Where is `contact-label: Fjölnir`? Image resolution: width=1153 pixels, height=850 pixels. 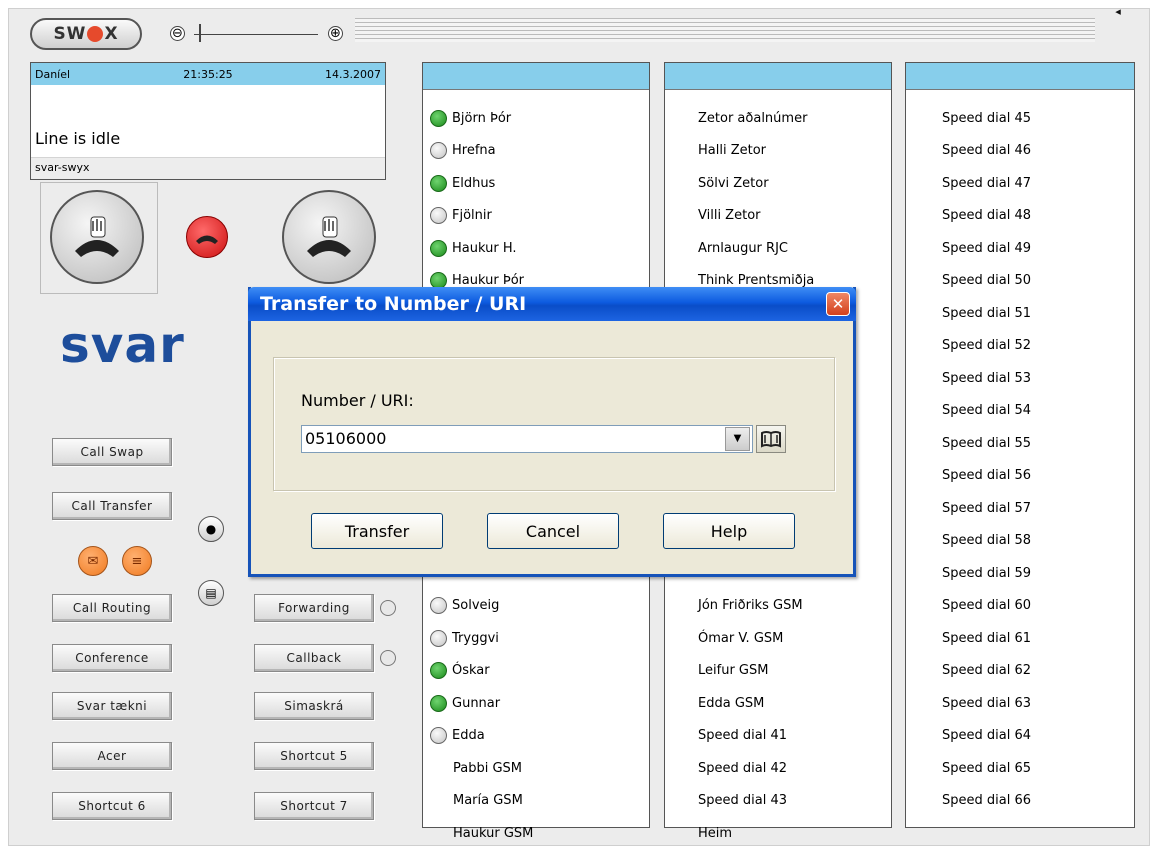
contact-label: Fjölnir is located at coordinates (472, 215).